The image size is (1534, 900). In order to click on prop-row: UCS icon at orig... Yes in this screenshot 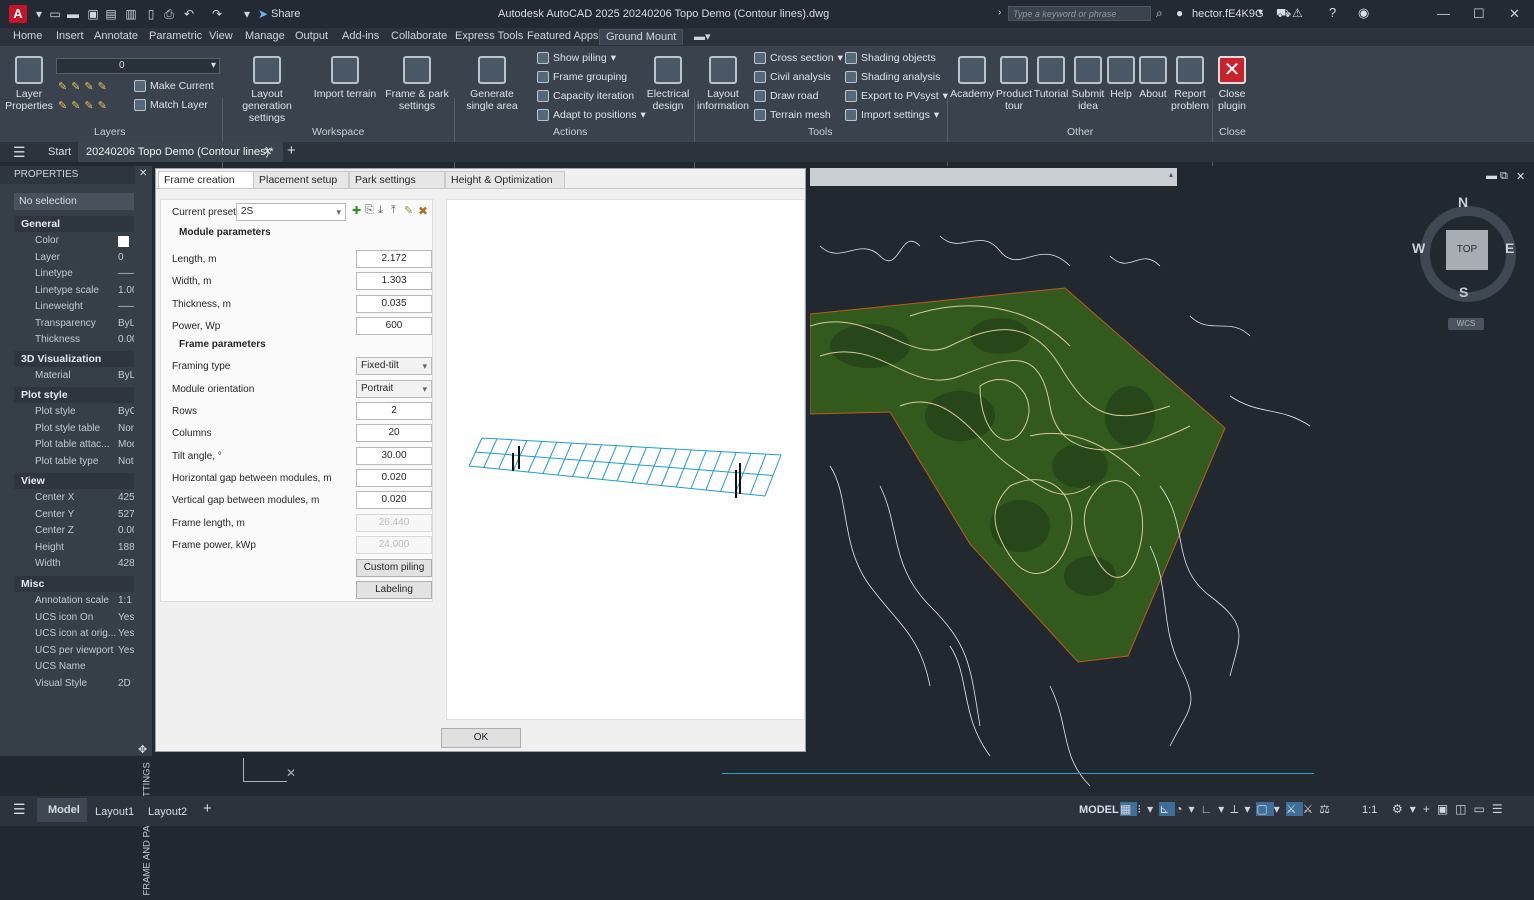, I will do `click(74, 634)`.